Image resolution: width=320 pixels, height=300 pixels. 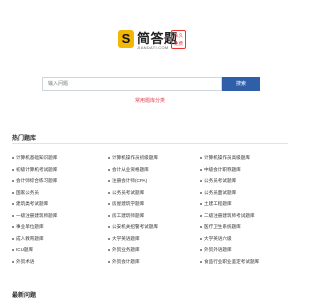 What do you see at coordinates (227, 157) in the screenshot?
I see `hot-category-label: 计算机操作员高级题库` at bounding box center [227, 157].